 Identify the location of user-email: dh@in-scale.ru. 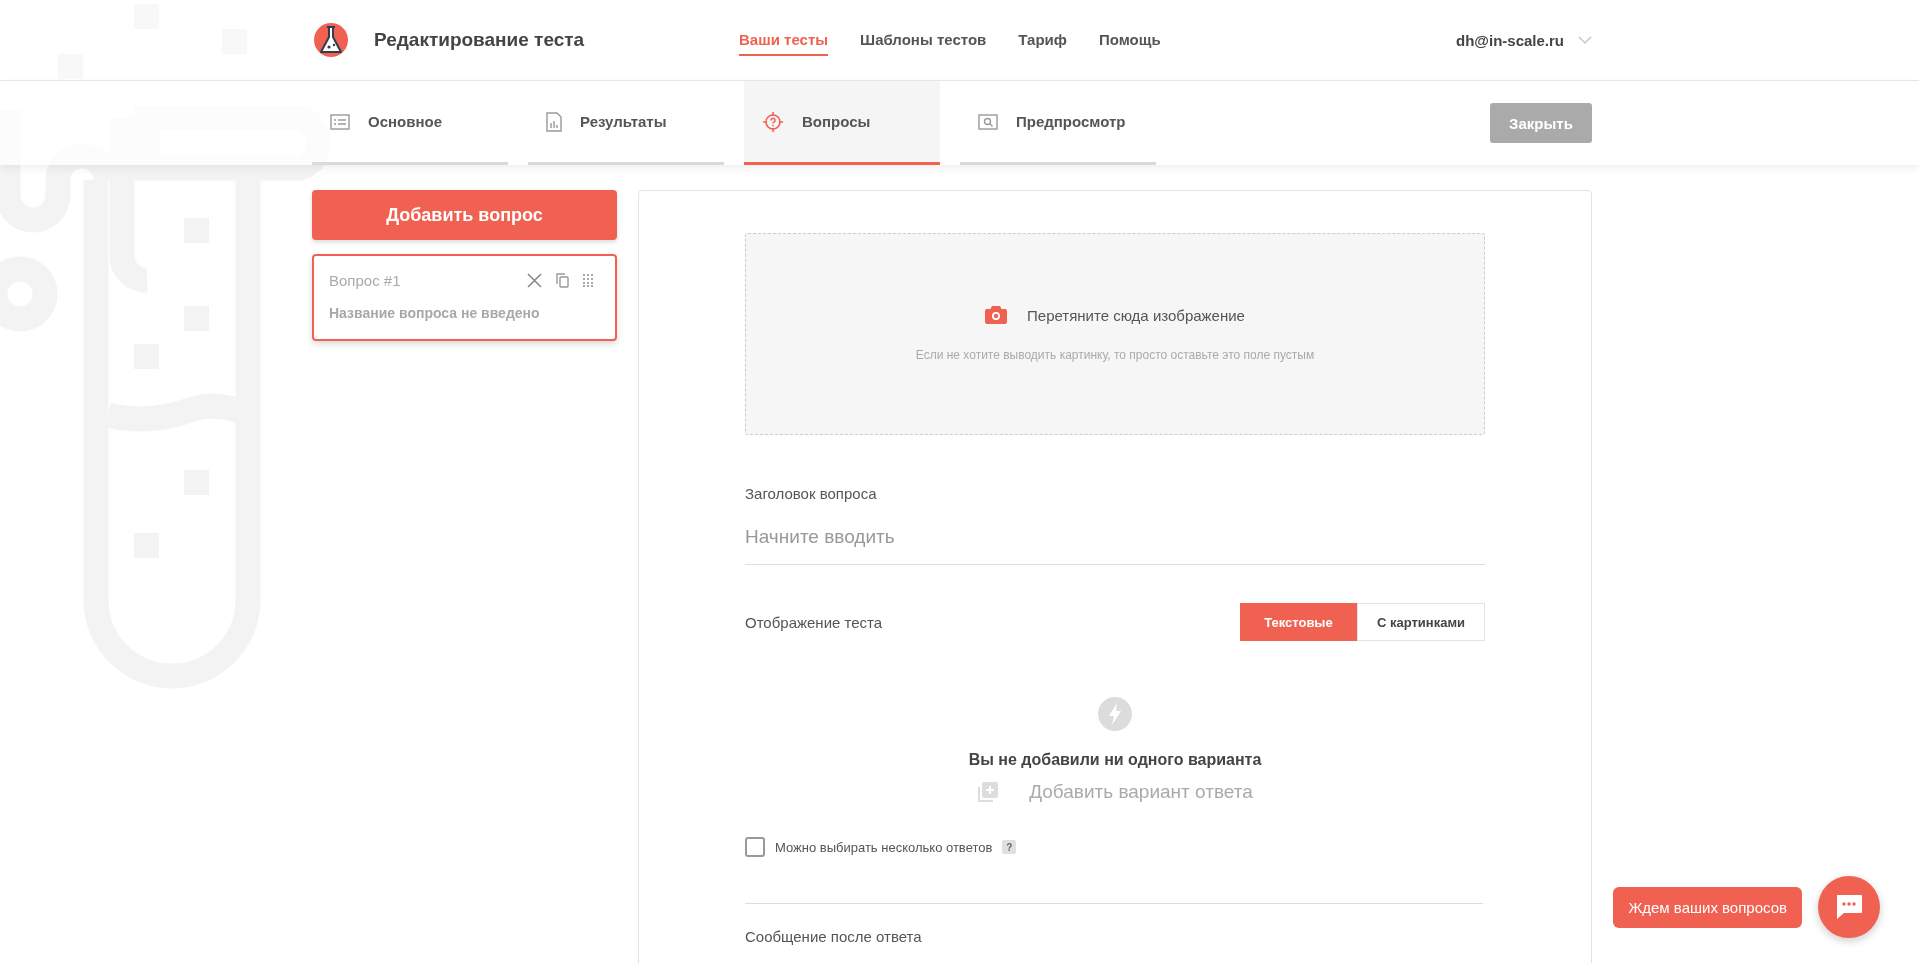
(1510, 40).